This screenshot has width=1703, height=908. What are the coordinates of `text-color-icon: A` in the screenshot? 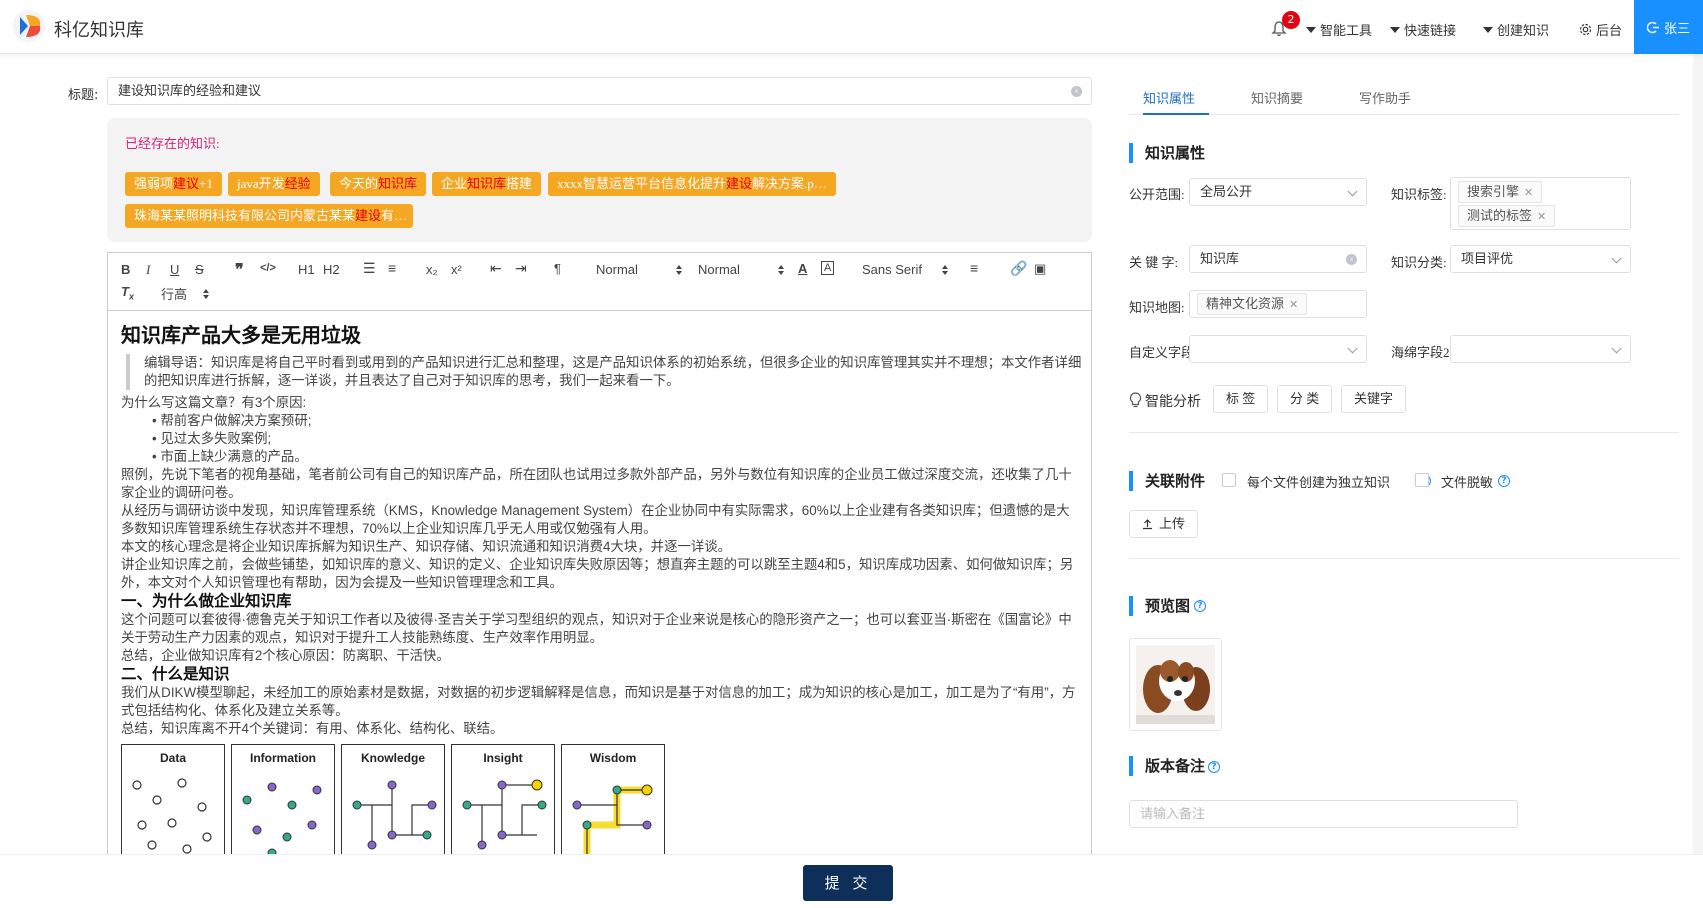 It's located at (802, 268).